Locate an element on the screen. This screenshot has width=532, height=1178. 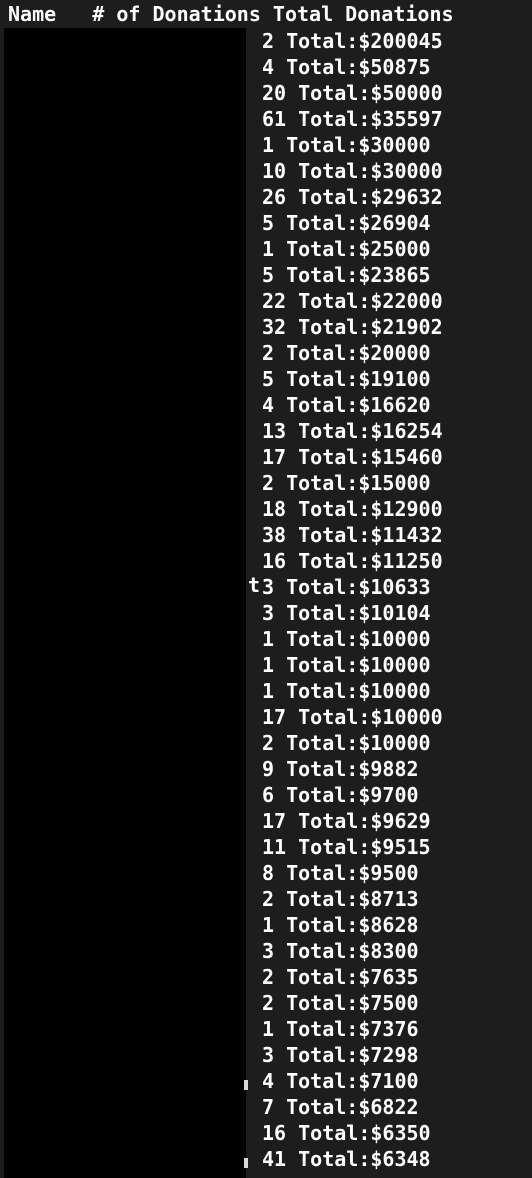
table-row: 10 Total:$30000 is located at coordinates (397, 171).